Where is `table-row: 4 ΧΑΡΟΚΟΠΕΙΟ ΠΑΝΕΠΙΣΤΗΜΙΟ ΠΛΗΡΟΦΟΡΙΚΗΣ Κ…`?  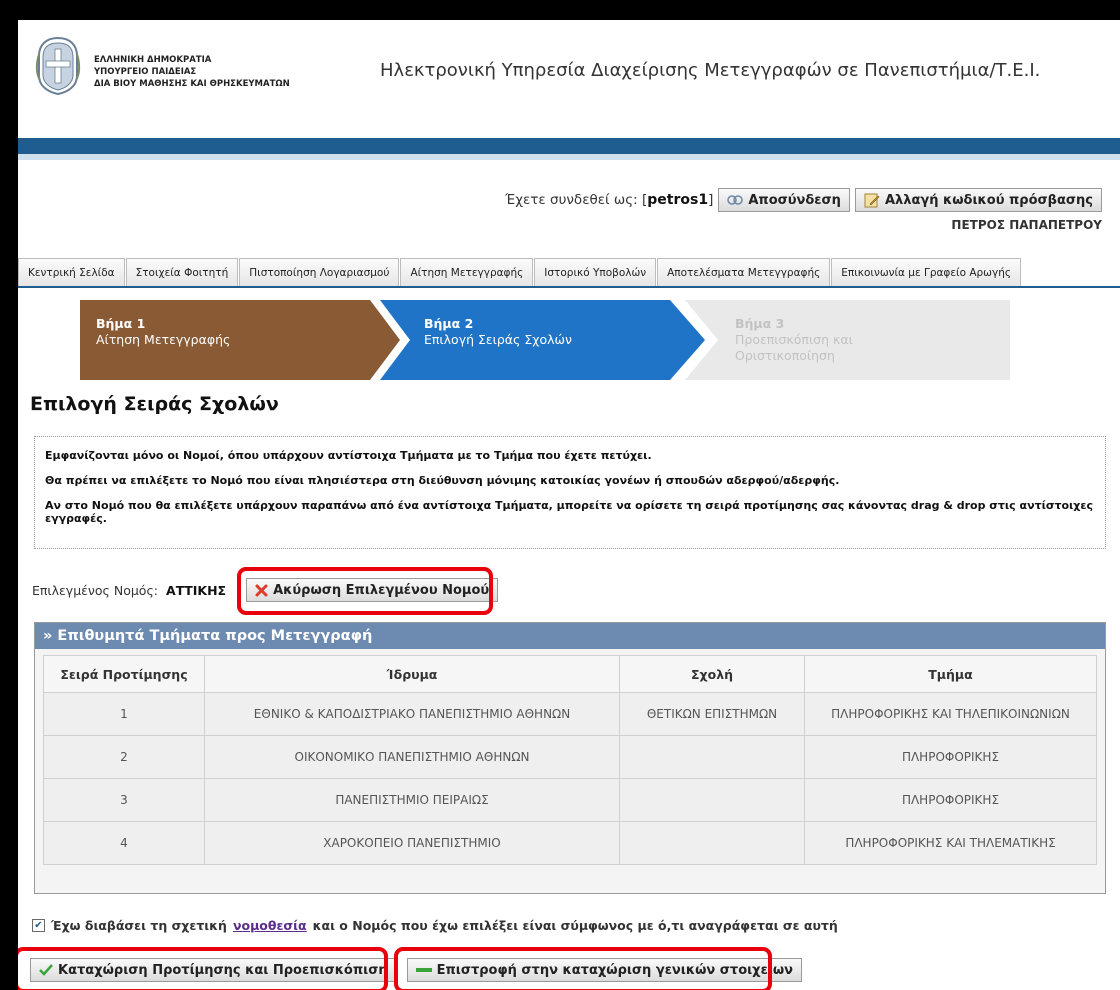
table-row: 4 ΧΑΡΟΚΟΠΕΙΟ ΠΑΝΕΠΙΣΤΗΜΙΟ ΠΛΗΡΟΦΟΡΙΚΗΣ Κ… is located at coordinates (570, 843).